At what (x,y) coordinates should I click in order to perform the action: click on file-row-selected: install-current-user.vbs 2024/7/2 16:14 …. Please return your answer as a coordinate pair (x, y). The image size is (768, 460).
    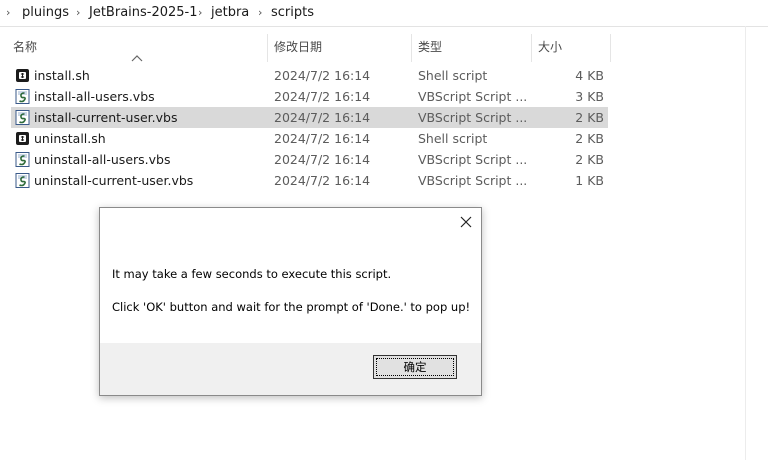
    Looking at the image, I should click on (309, 117).